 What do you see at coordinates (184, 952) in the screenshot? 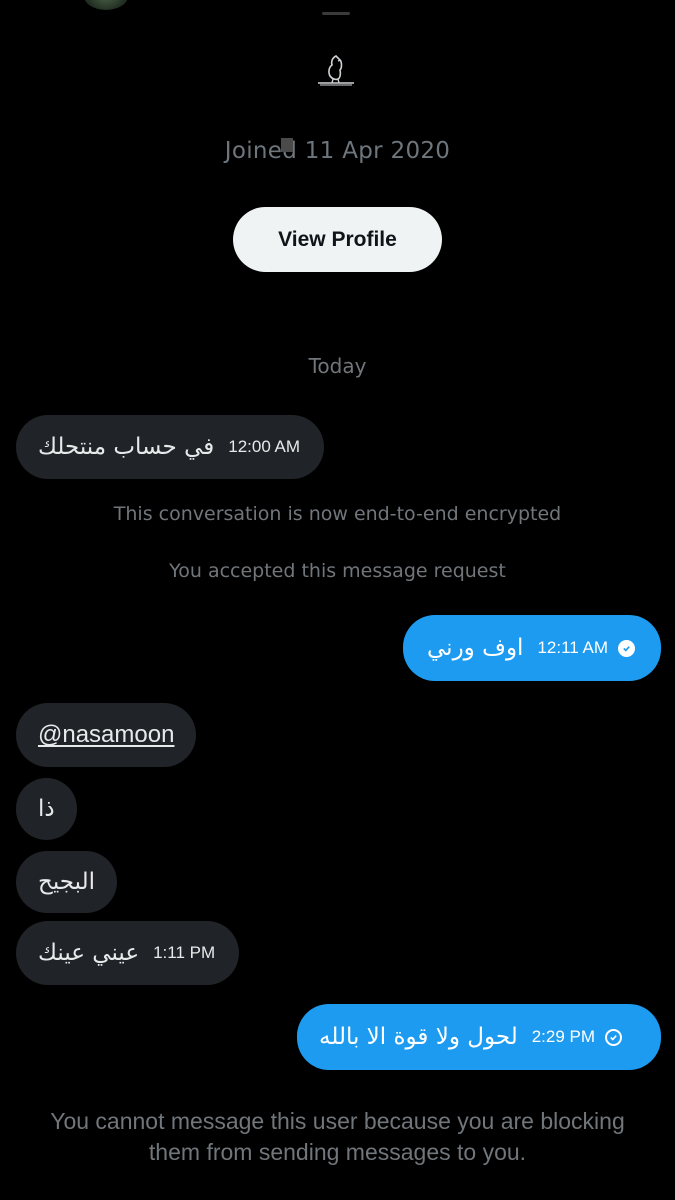
I see `message-time: 1:11 PM` at bounding box center [184, 952].